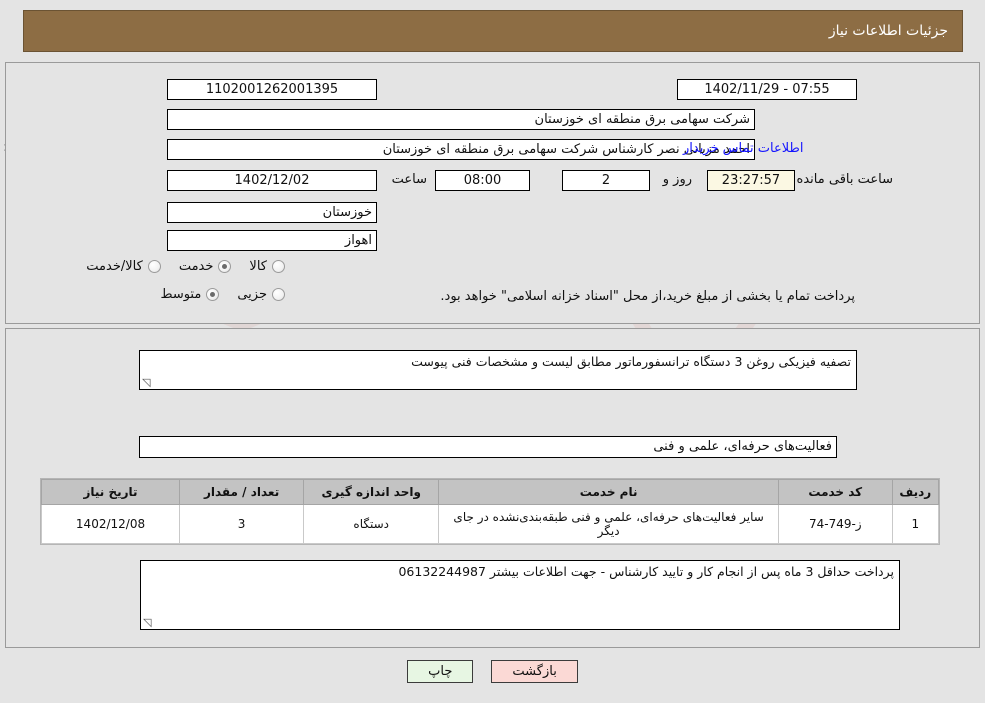 This screenshot has width=985, height=703. Describe the element at coordinates (272, 212) in the screenshot. I see `province-value: خوزستان` at that location.